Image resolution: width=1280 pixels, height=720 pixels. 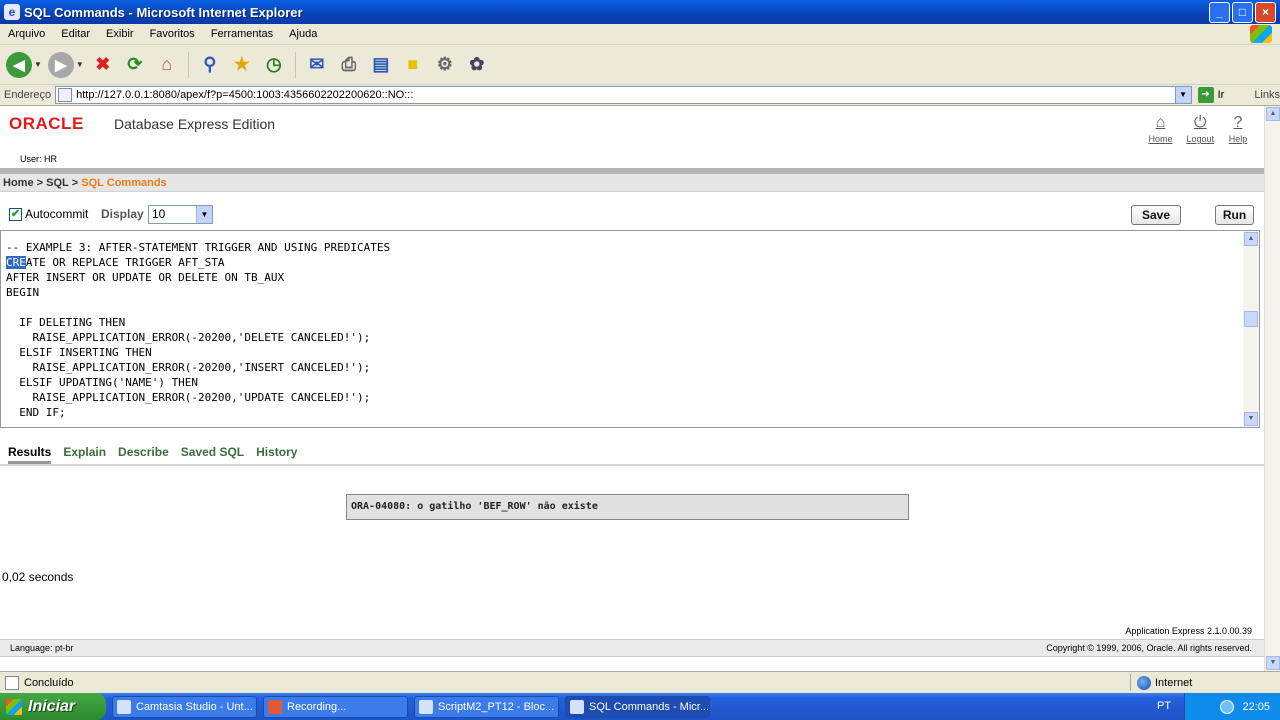 I want to click on menu-editar: Editar, so click(x=75, y=34).